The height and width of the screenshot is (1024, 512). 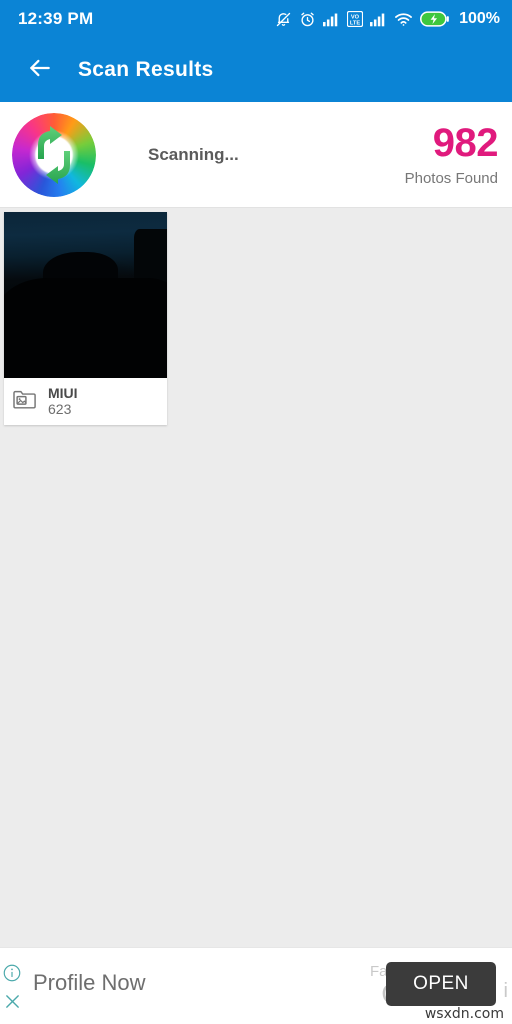 I want to click on folder-meta: MIUI 623, so click(x=85, y=401).